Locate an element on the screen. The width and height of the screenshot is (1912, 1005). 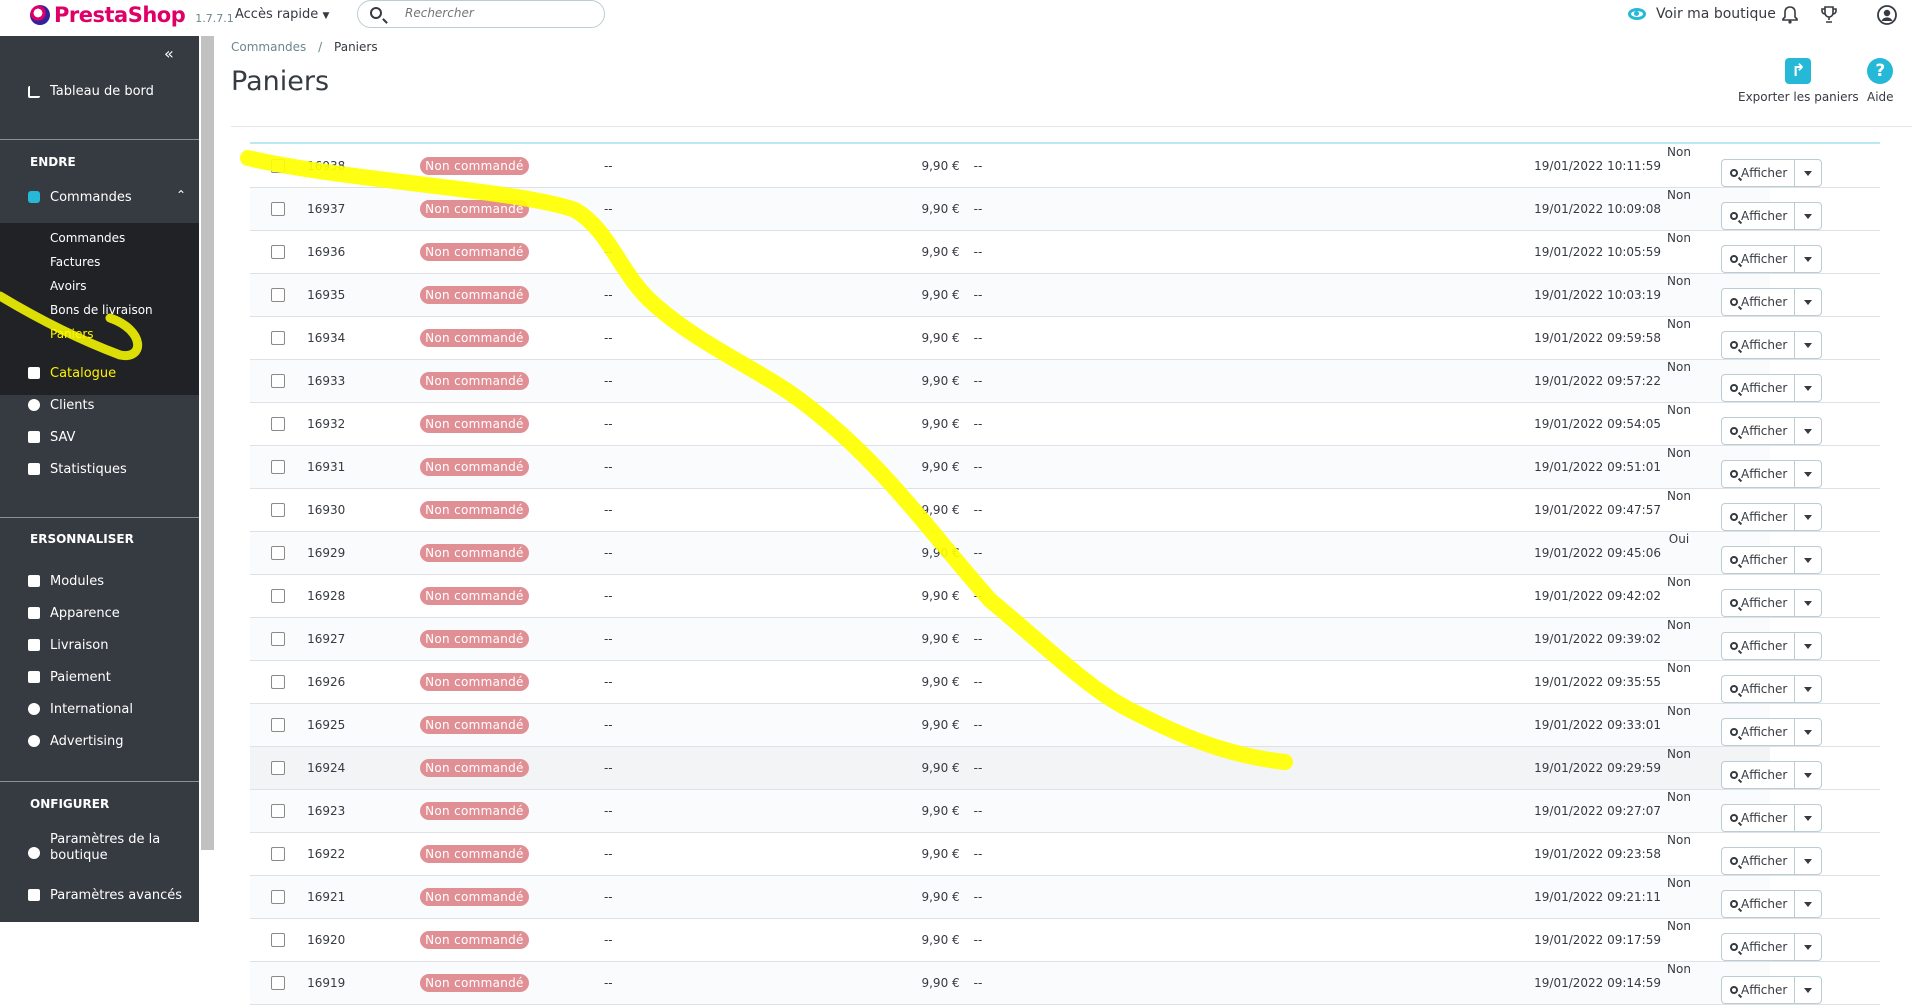
submenu-delivery-slips: Bons de livraison is located at coordinates (101, 310).